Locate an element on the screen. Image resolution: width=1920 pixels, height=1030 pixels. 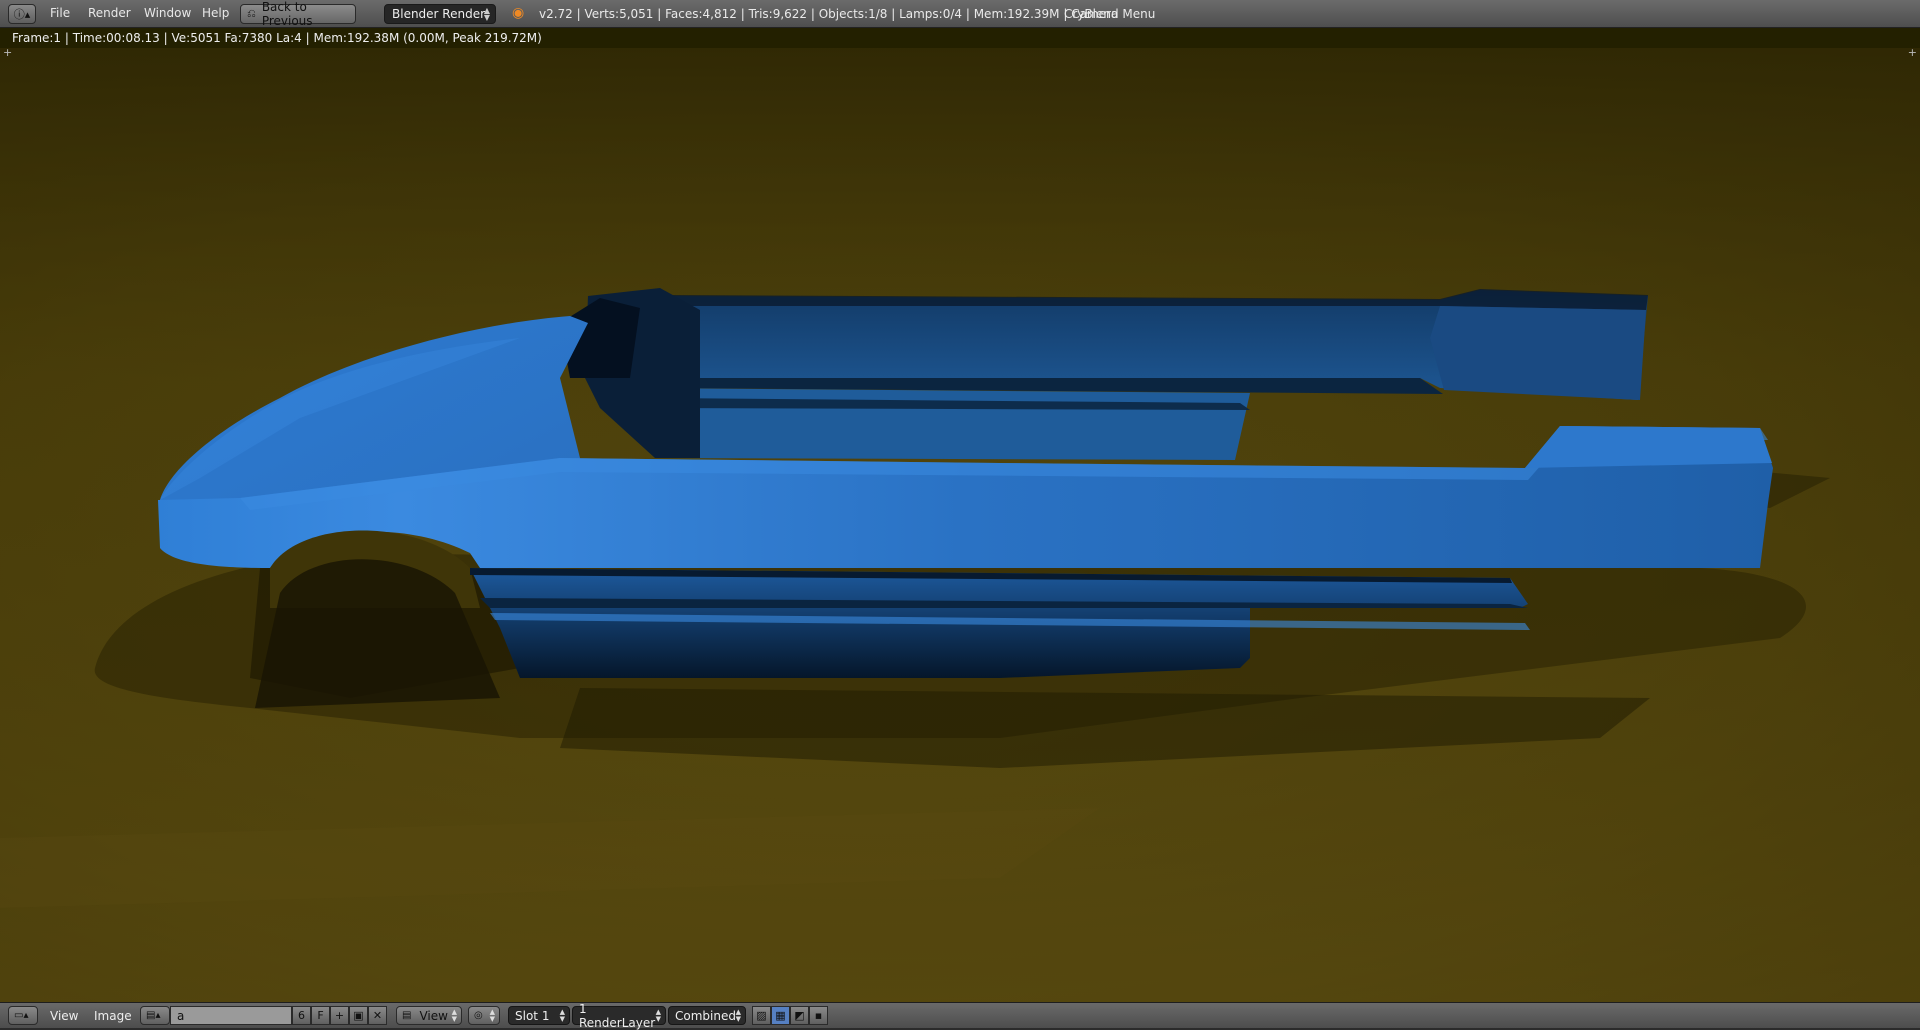
render-engine-value: Blender Render is located at coordinates (439, 14).